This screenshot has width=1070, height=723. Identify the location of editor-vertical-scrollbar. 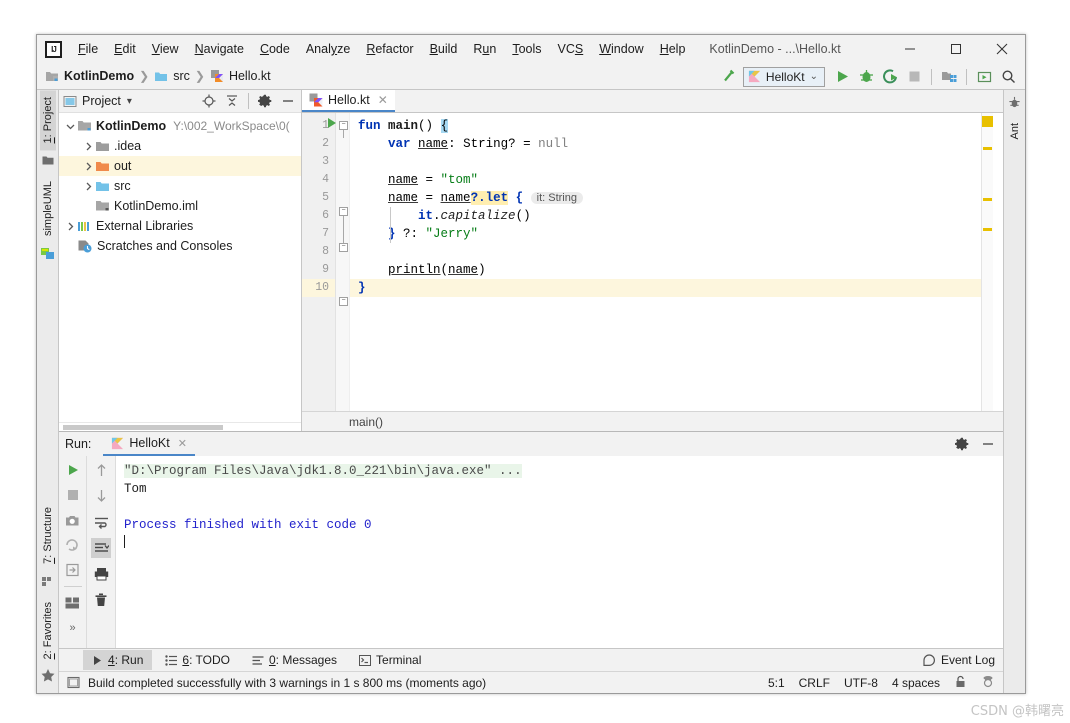
(998, 262).